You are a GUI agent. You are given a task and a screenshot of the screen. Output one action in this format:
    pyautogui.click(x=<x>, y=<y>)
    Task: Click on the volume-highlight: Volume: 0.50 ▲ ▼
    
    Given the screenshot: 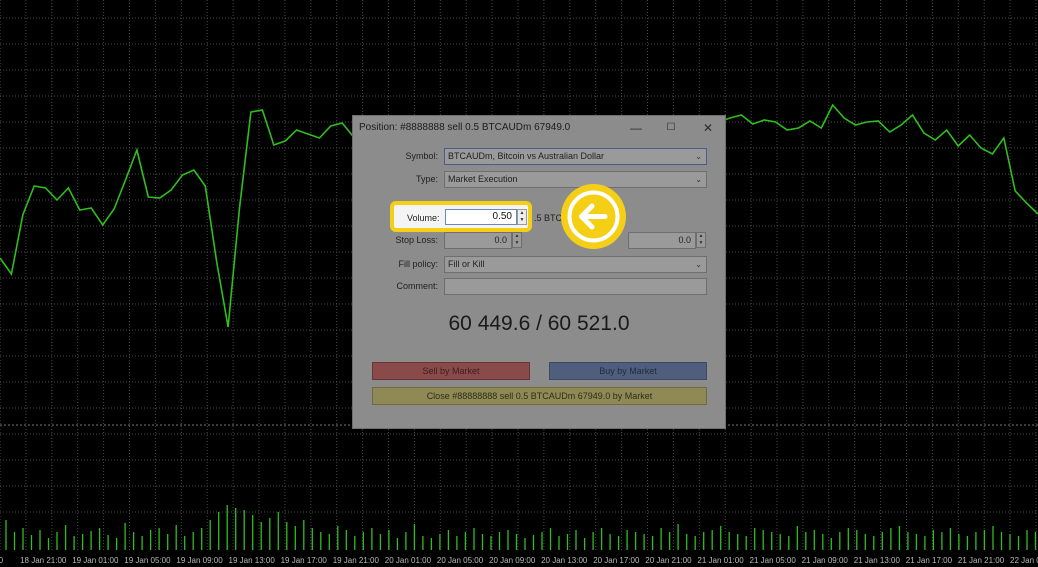 What is the action you would take?
    pyautogui.click(x=461, y=216)
    